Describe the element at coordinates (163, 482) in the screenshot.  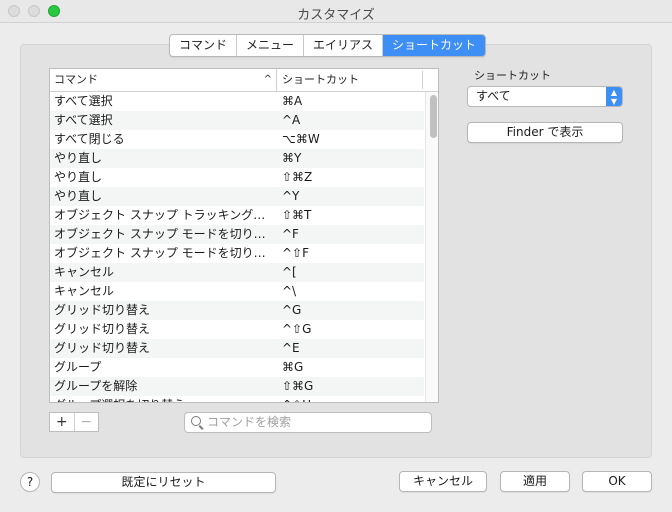
I see `reset-to-default-button: 既定にリセット` at that location.